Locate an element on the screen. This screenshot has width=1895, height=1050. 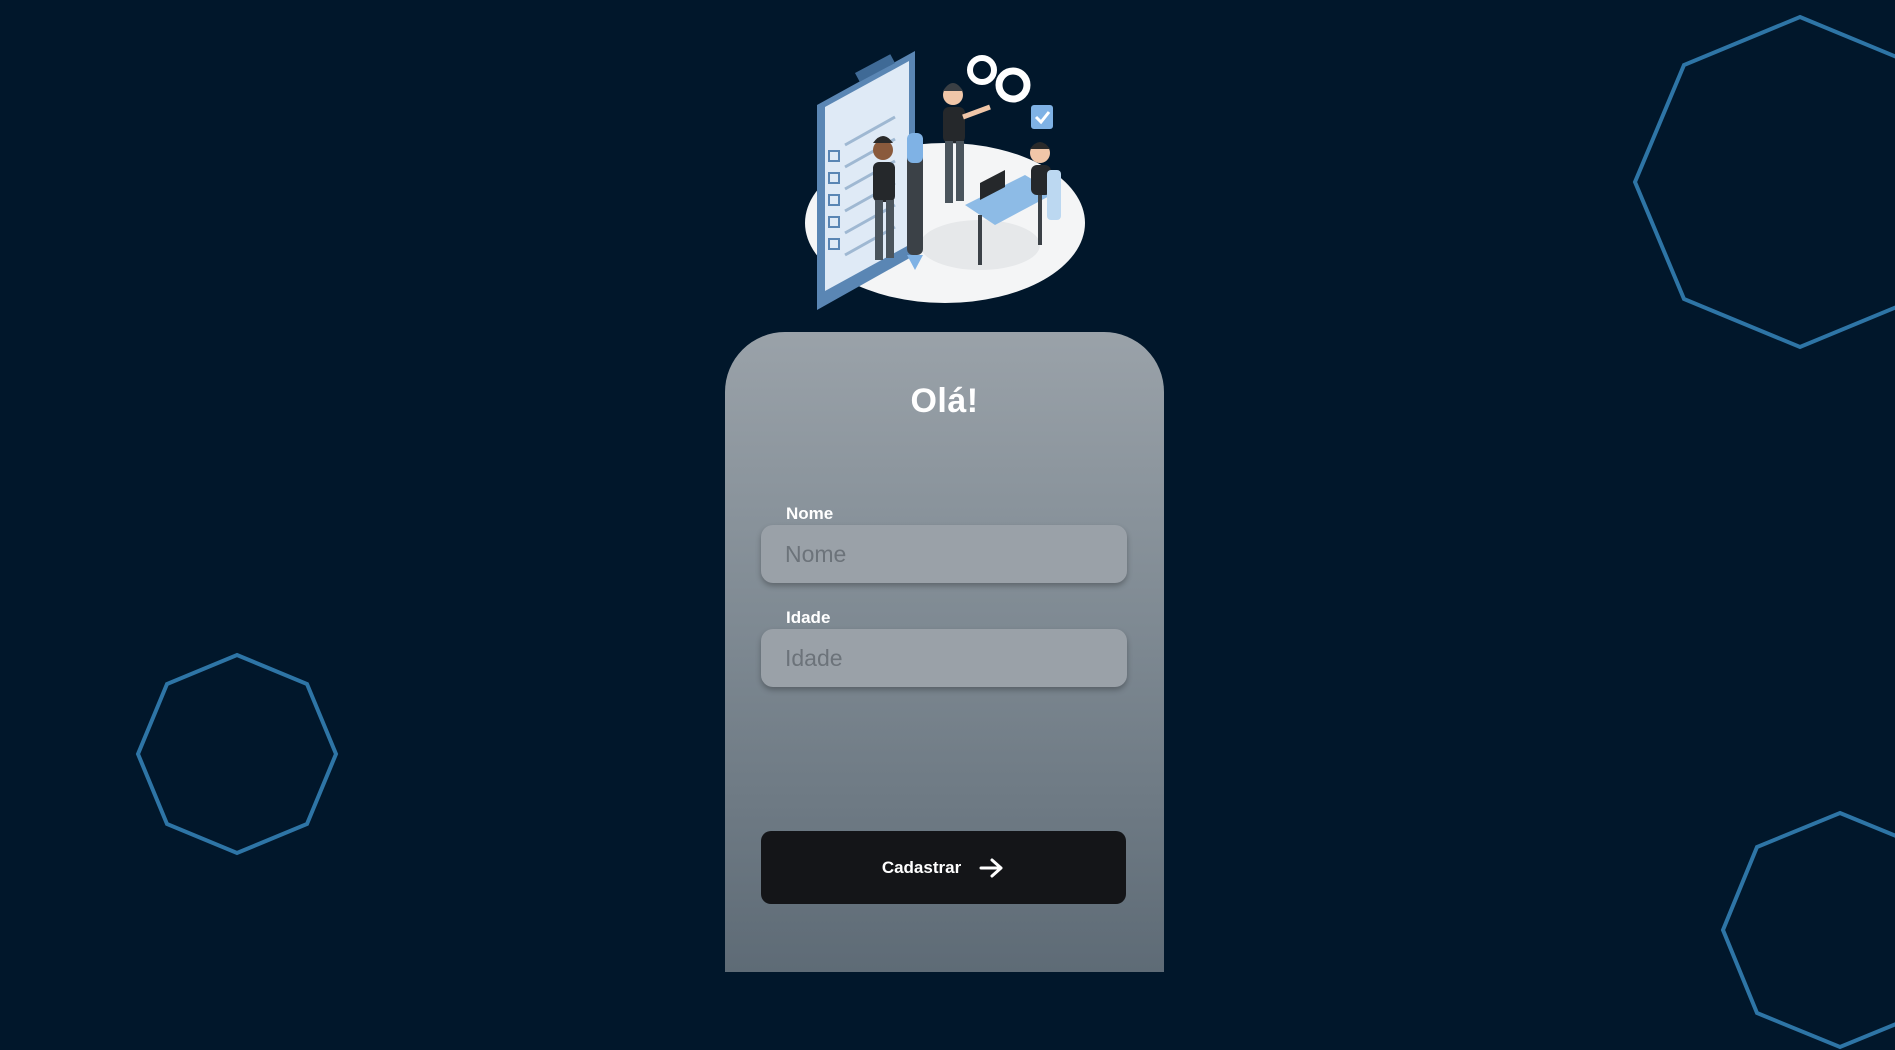
octagon-decoration-bottom-right is located at coordinates (1807, 930).